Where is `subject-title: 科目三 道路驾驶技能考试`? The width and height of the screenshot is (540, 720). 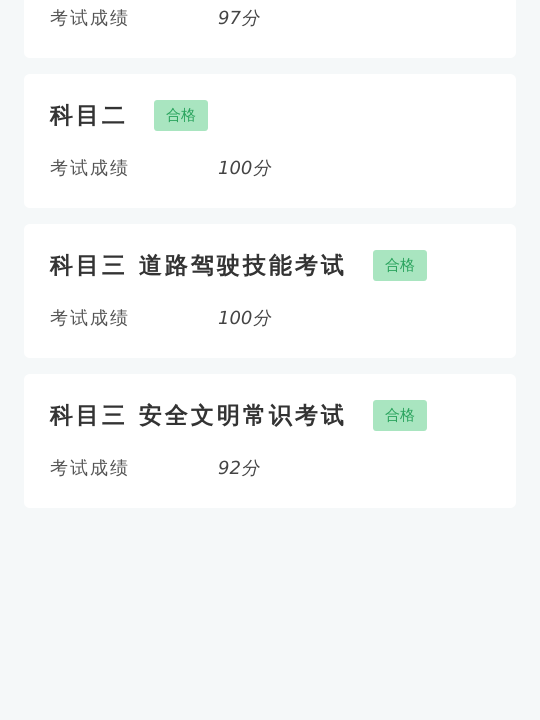 subject-title: 科目三 道路驾驶技能考试 is located at coordinates (199, 266).